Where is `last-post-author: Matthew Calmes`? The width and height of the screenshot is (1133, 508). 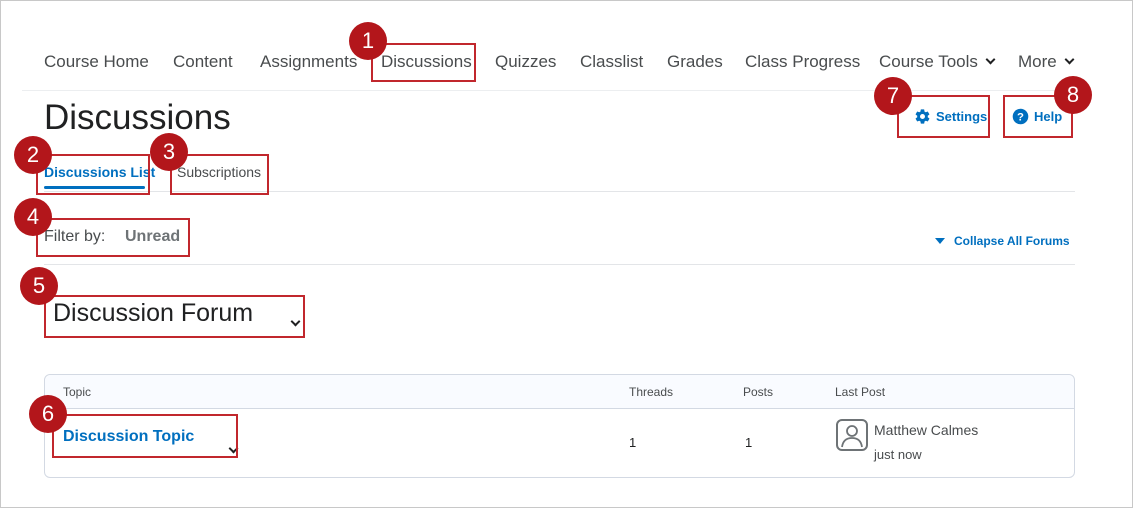 last-post-author: Matthew Calmes is located at coordinates (926, 430).